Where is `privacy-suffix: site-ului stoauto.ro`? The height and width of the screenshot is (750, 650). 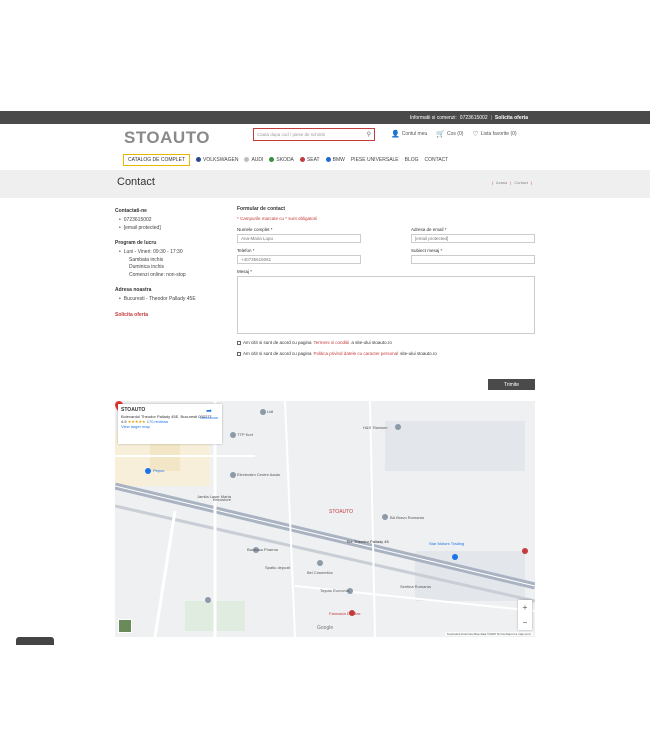
privacy-suffix: site-ului stoauto.ro is located at coordinates (418, 353).